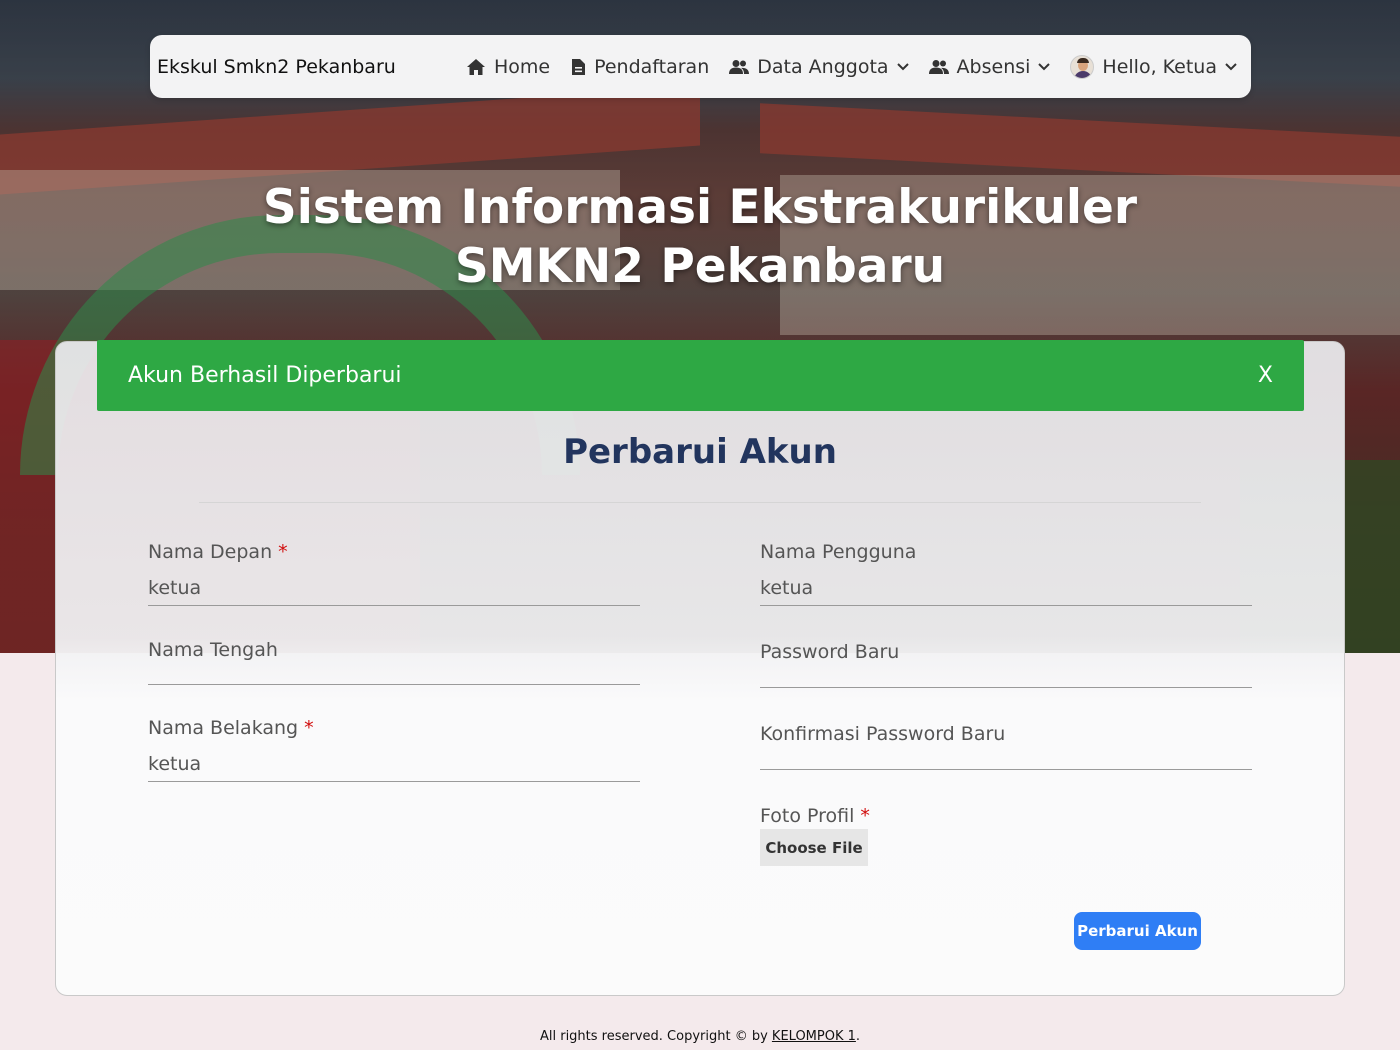  What do you see at coordinates (276, 67) in the screenshot?
I see `brand-title: Ekskul Smkn2 Pekanbaru` at bounding box center [276, 67].